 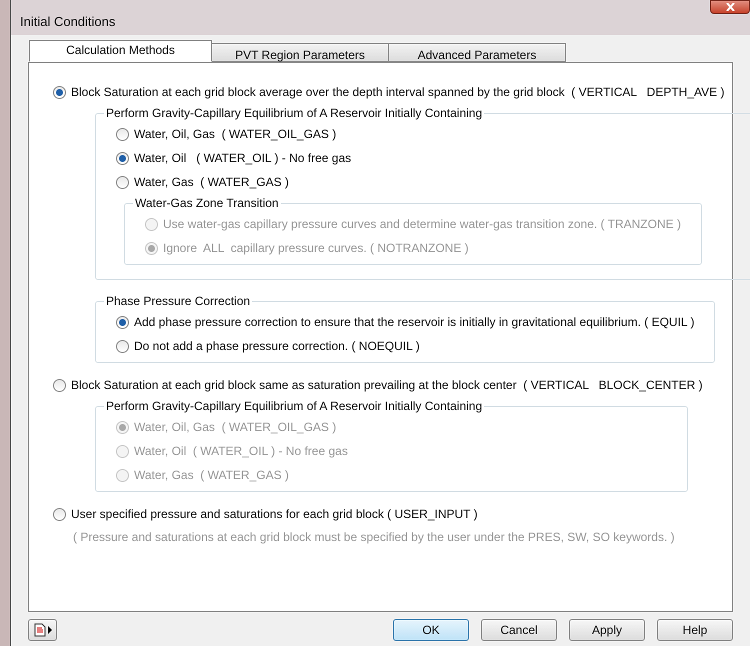 What do you see at coordinates (300, 52) in the screenshot?
I see `tab: PVT Region Parameters` at bounding box center [300, 52].